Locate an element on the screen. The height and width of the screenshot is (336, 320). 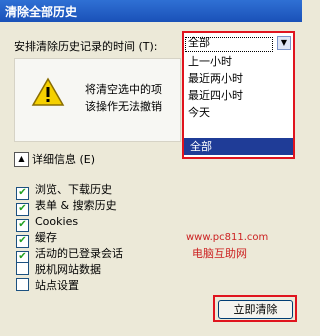
title-bar: 清除全部历史 is located at coordinates (151, 11).